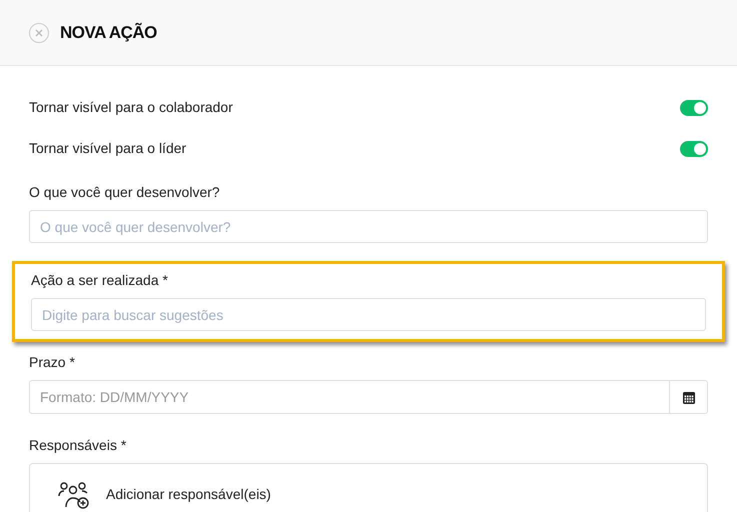 The height and width of the screenshot is (512, 737). Describe the element at coordinates (368, 314) in the screenshot. I see `input-field: Digite para buscar sugestões` at that location.